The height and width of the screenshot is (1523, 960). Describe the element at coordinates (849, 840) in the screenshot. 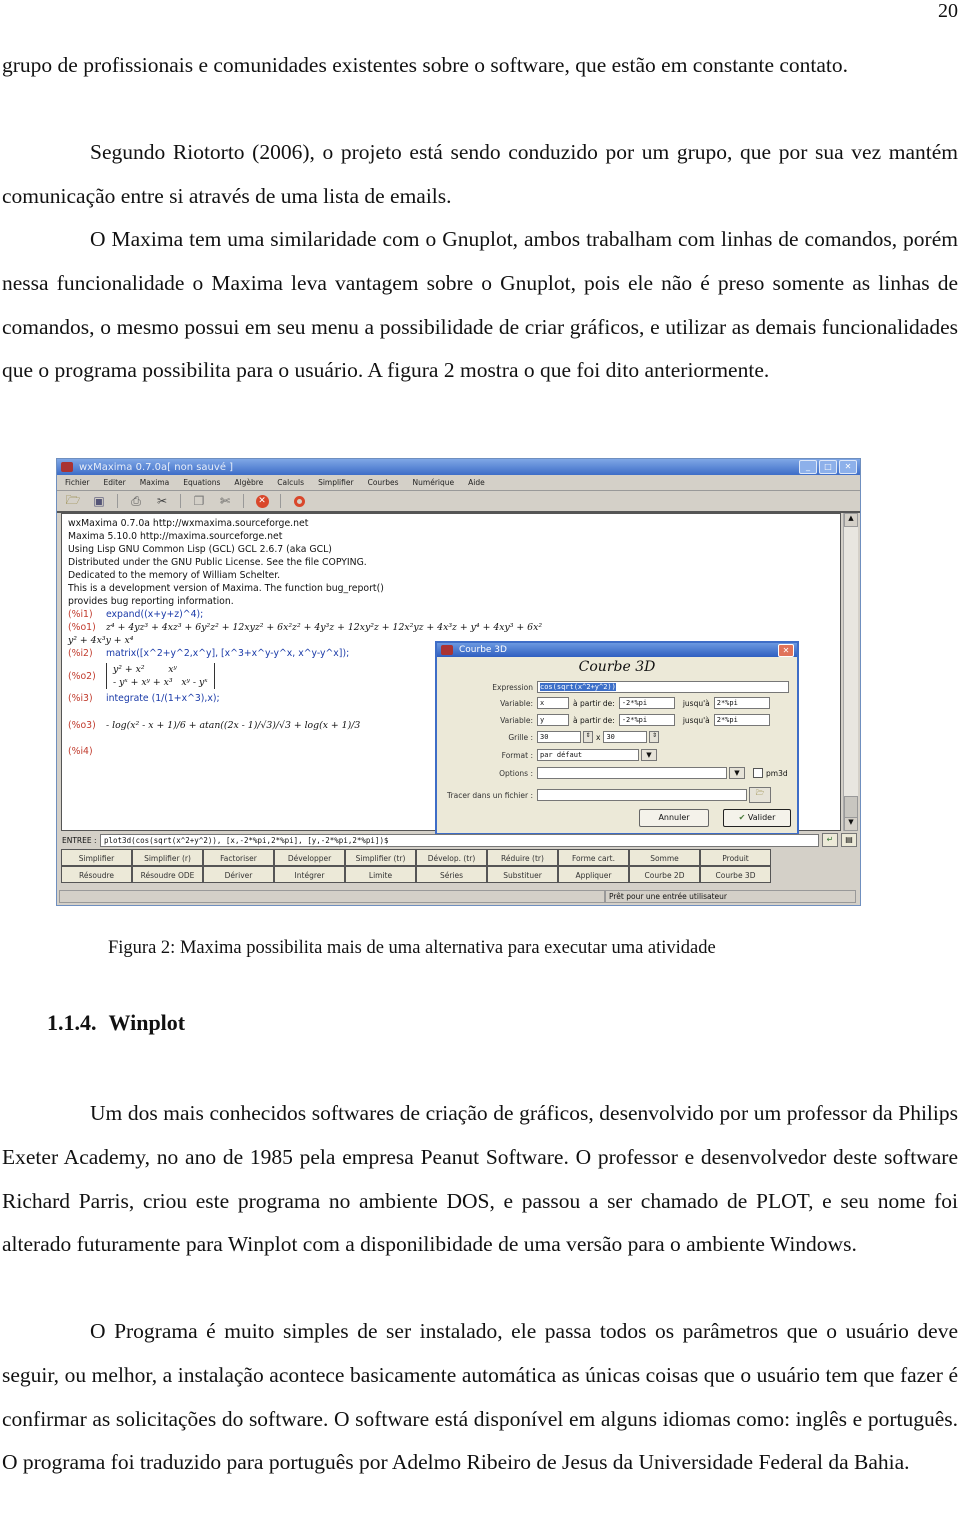

I see `history-icon: ▤` at that location.